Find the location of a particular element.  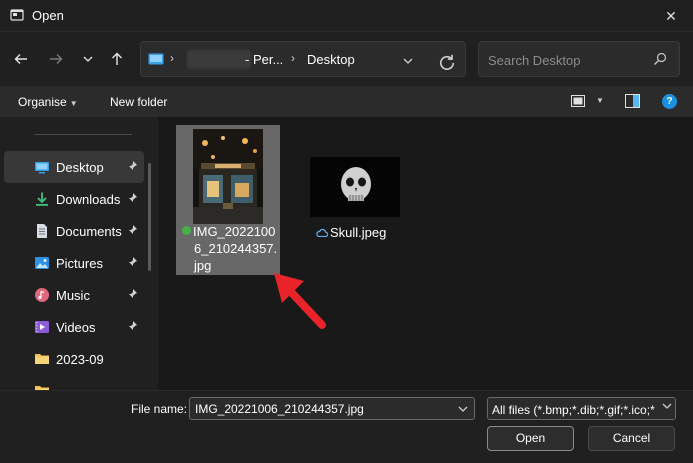

organise-menu: Organise ▼ is located at coordinates (48, 102).